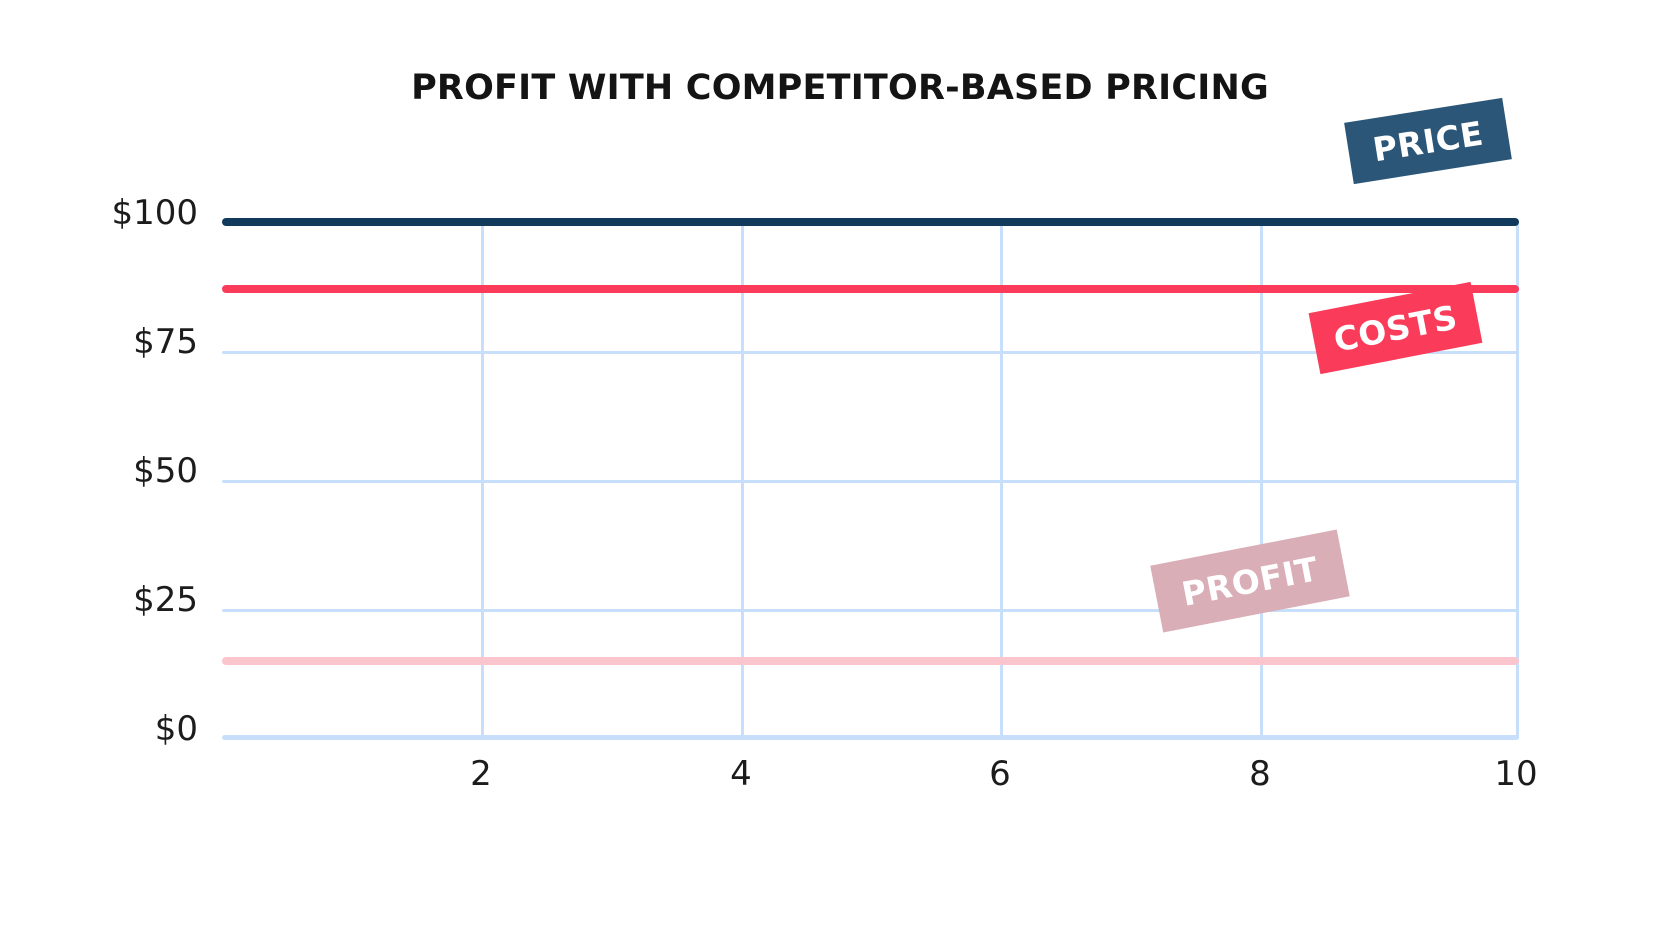  What do you see at coordinates (1260, 774) in the screenshot?
I see `x-tick-label-8: 8` at bounding box center [1260, 774].